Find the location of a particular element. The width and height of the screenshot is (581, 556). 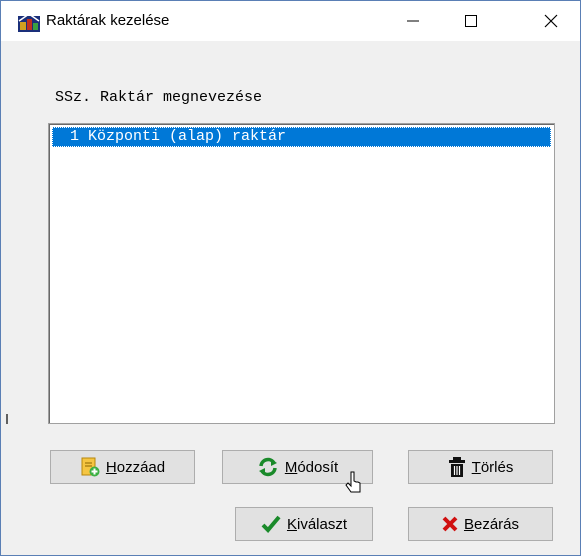

close-button: Bezárás is located at coordinates (480, 524).